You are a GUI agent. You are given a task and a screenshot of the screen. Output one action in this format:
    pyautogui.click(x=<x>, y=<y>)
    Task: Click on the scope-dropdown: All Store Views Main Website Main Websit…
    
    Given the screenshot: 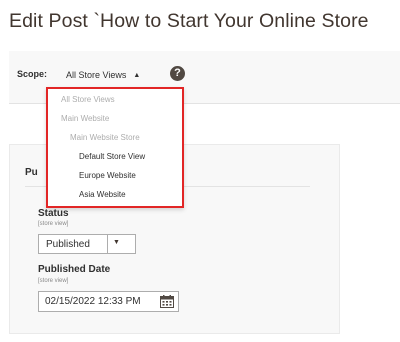 What is the action you would take?
    pyautogui.click(x=115, y=147)
    